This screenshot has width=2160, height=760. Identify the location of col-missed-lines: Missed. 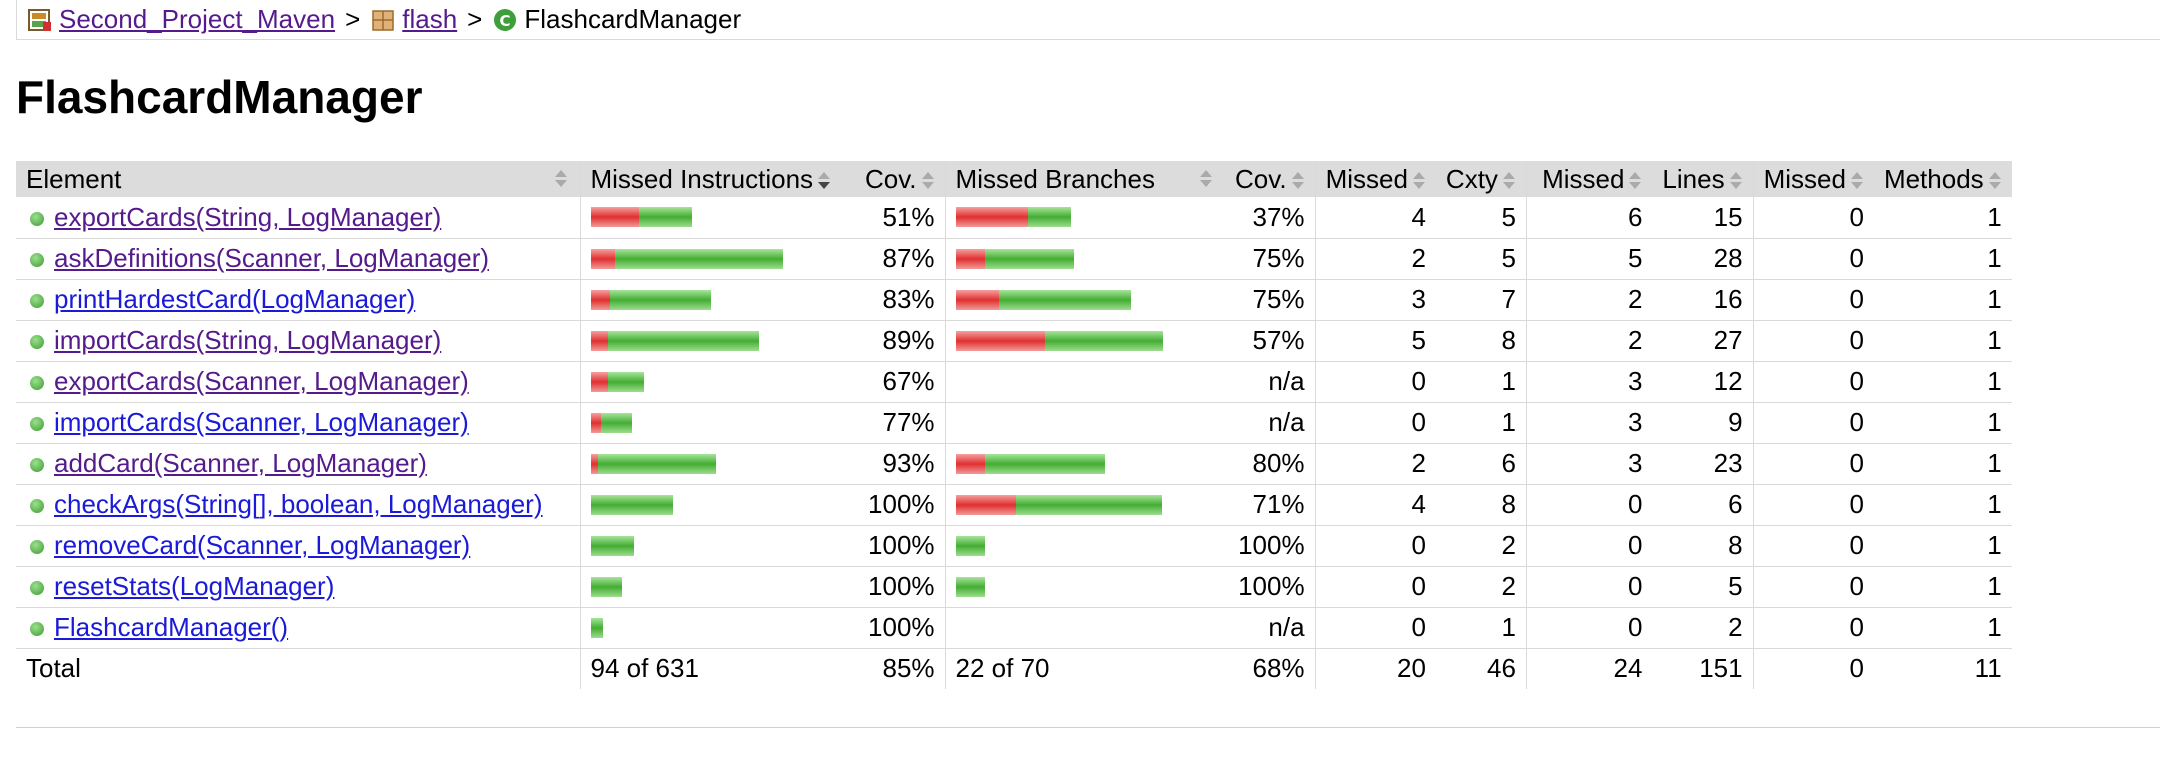
(1589, 179).